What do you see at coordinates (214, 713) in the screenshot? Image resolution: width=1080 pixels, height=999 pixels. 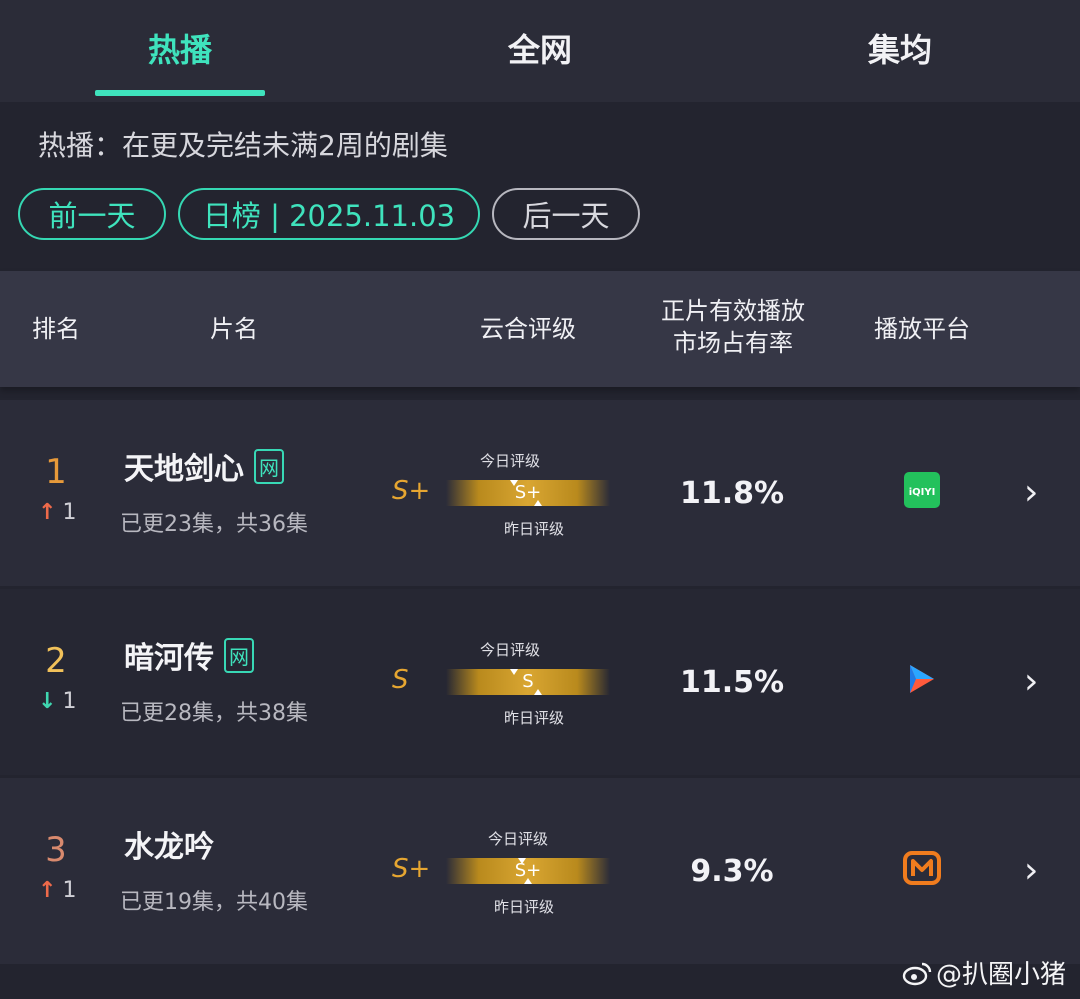 I see `episode-status: 已更28集，共38集` at bounding box center [214, 713].